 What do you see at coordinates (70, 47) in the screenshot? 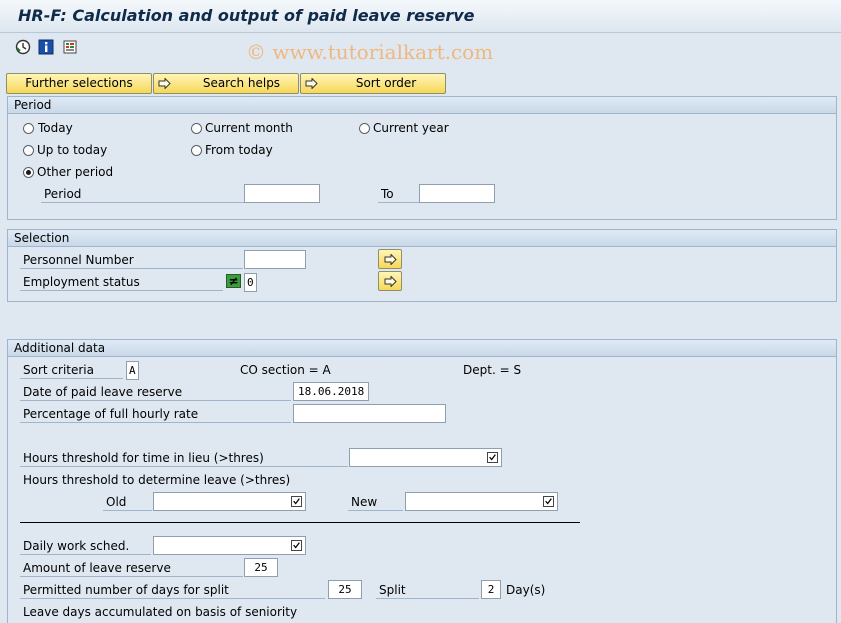
I see `selection-options-icon` at bounding box center [70, 47].